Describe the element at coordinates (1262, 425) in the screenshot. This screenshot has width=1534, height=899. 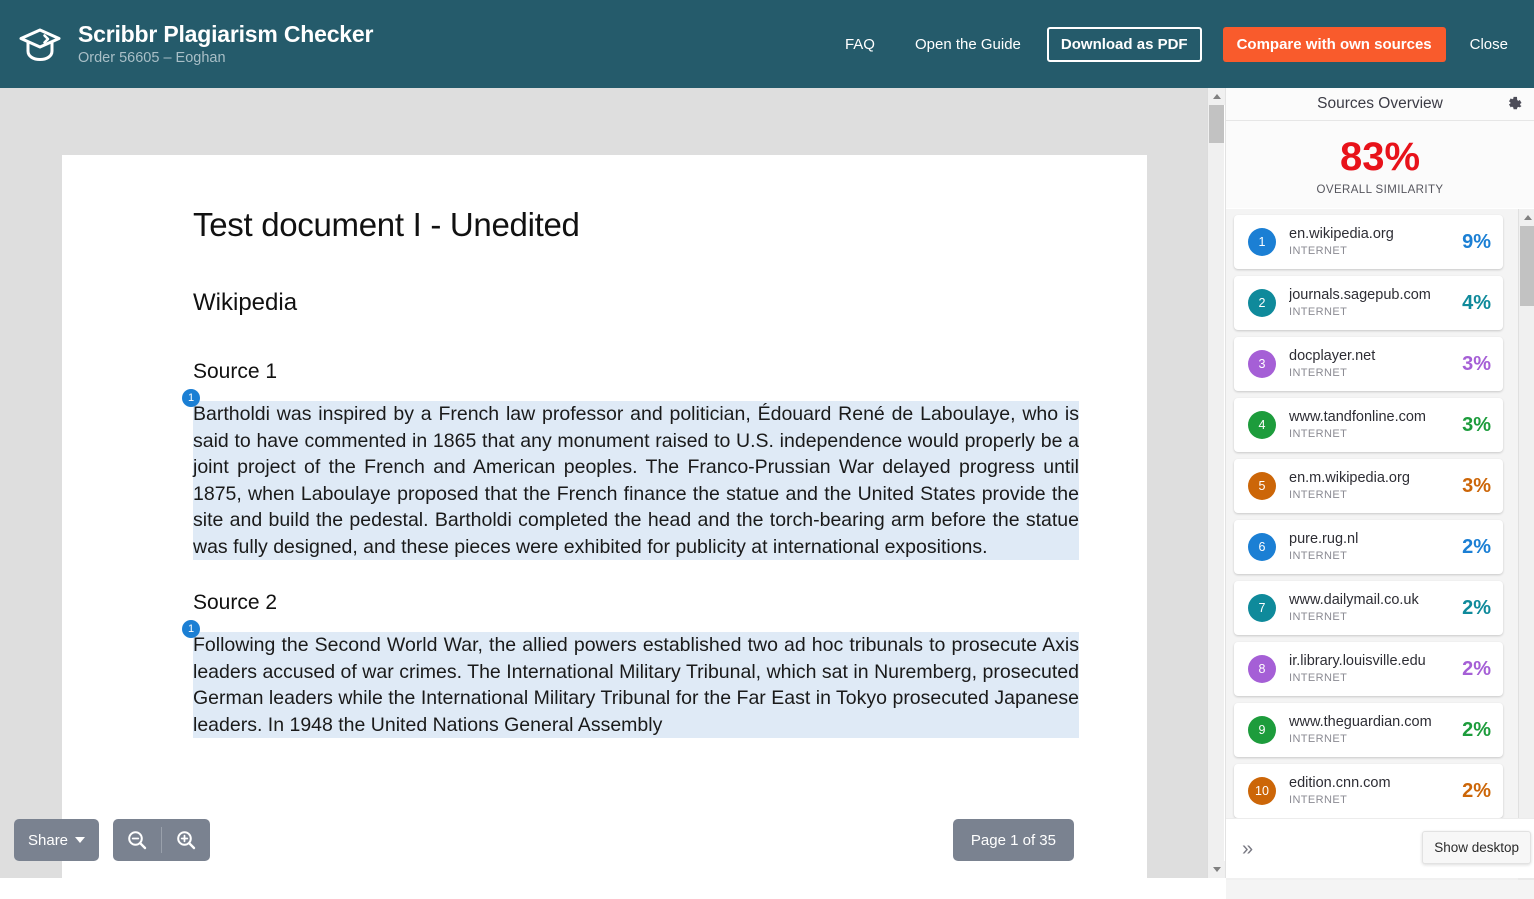
I see `source-rank-badge: 4` at that location.